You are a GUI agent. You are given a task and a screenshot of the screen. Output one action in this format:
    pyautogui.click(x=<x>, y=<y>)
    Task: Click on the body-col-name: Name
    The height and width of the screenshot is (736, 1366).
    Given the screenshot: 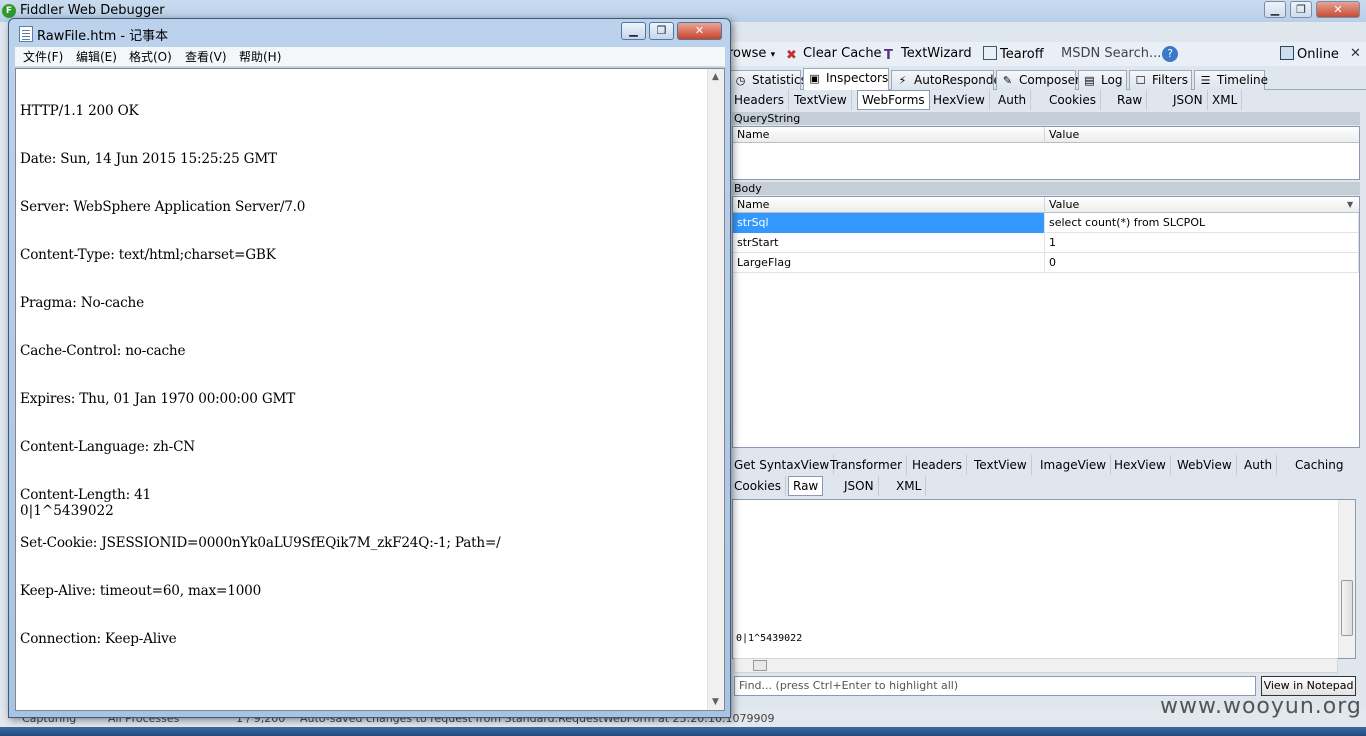 What is the action you would take?
    pyautogui.click(x=889, y=205)
    